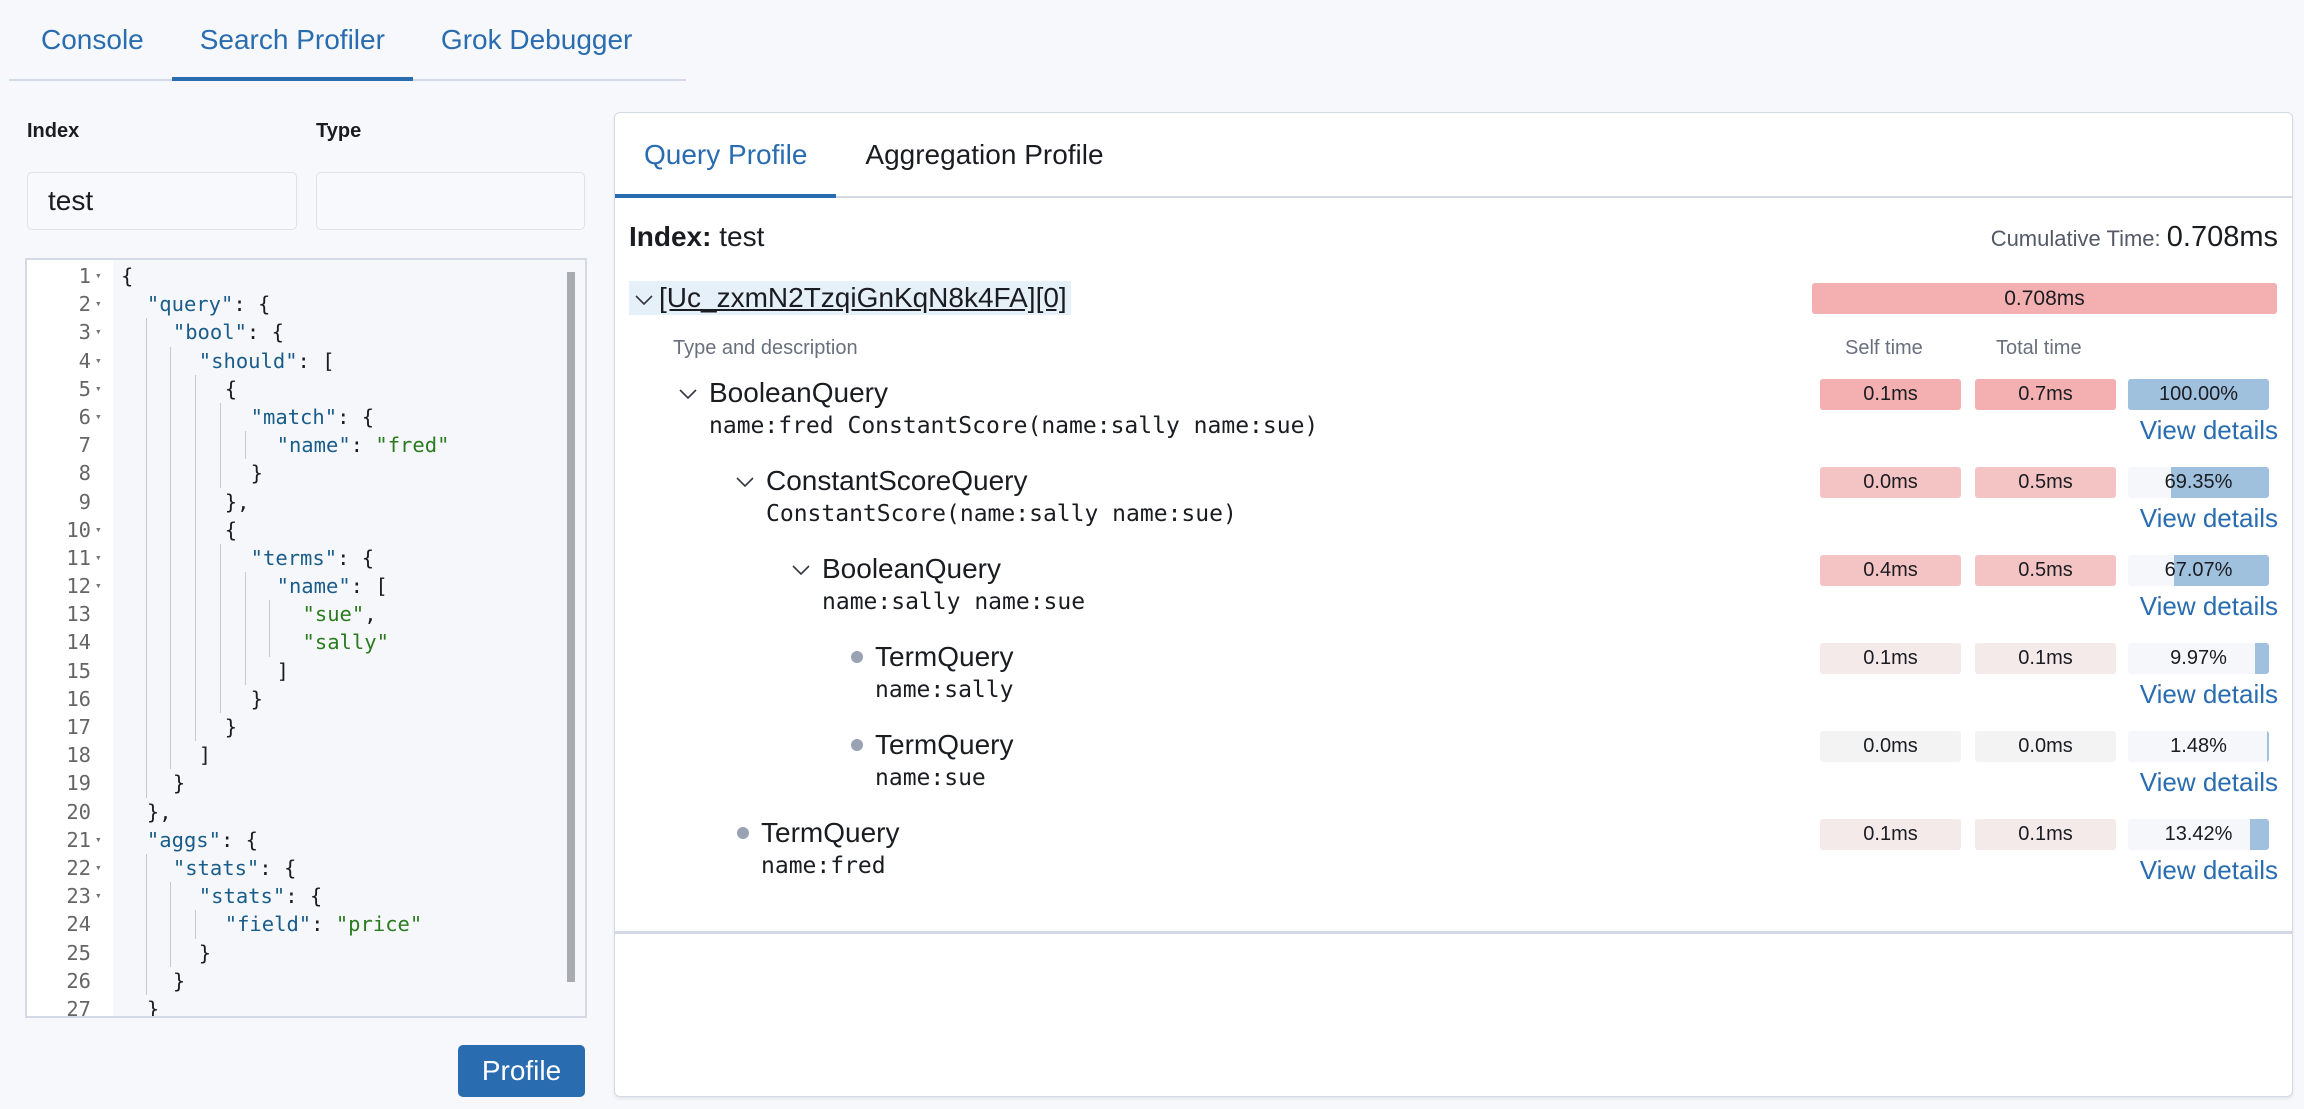 The height and width of the screenshot is (1109, 2304). I want to click on percent-bar: 1.48%, so click(2198, 746).